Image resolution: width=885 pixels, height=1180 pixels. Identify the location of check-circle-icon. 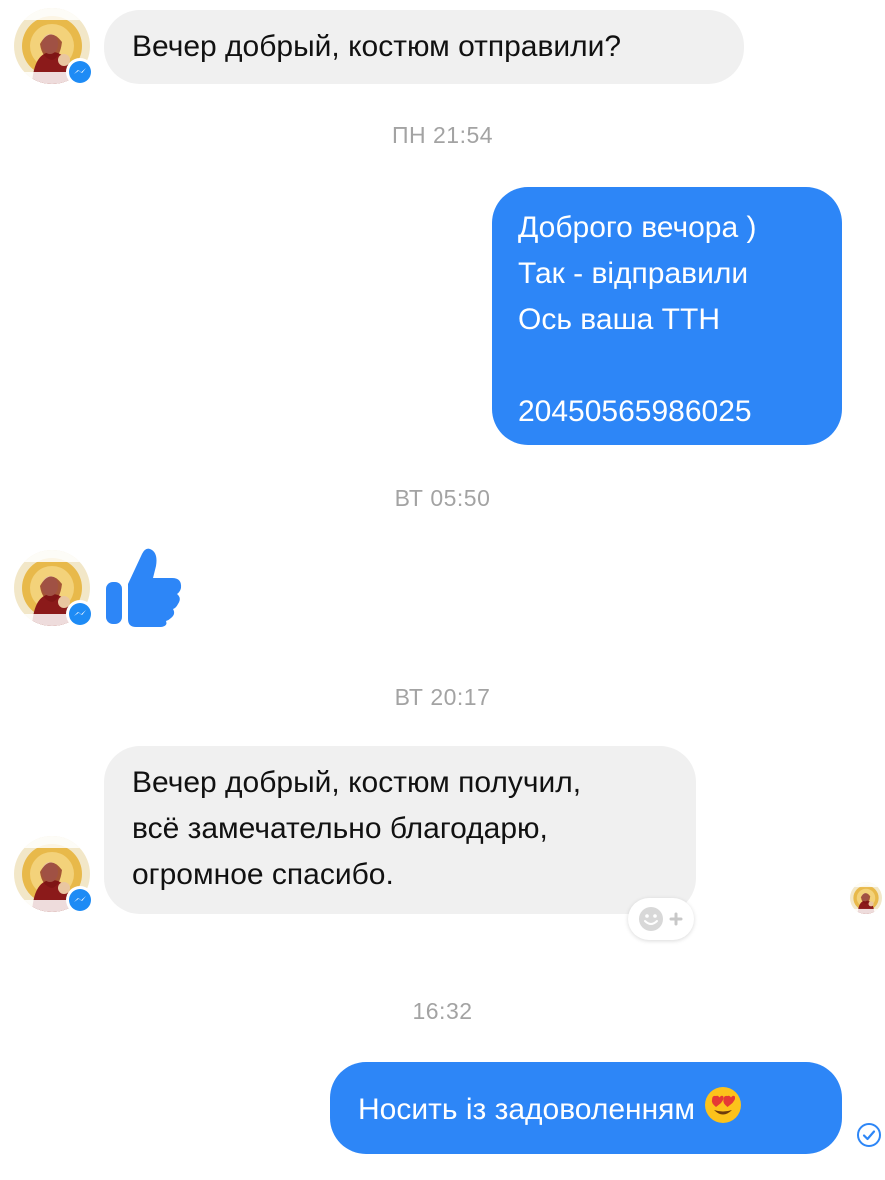
(869, 1135).